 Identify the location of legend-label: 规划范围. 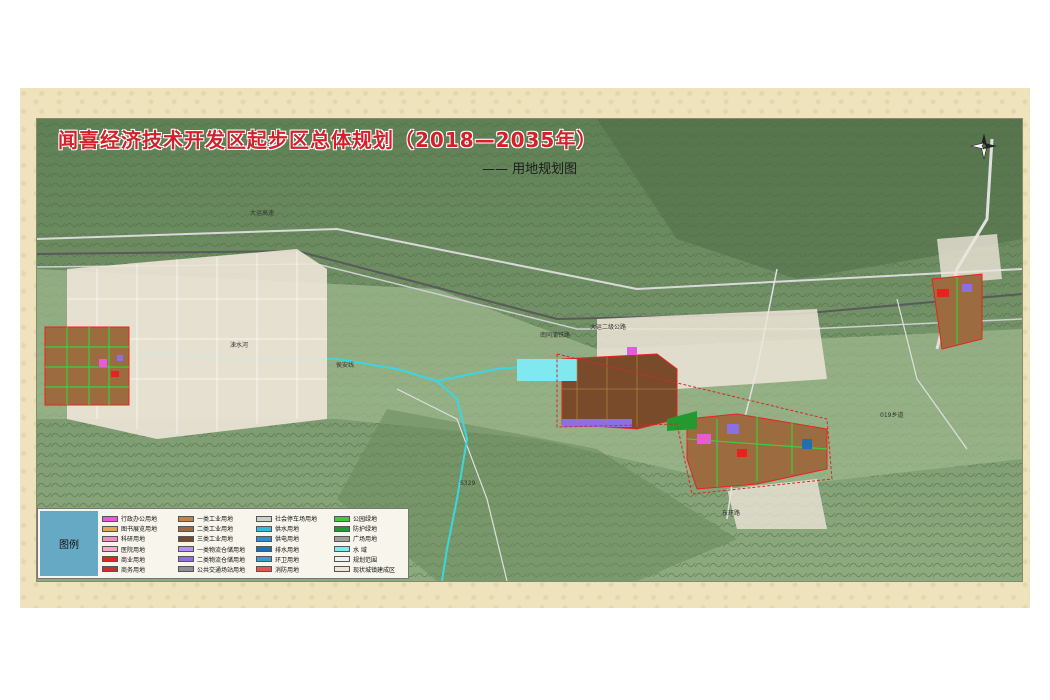
(365, 560).